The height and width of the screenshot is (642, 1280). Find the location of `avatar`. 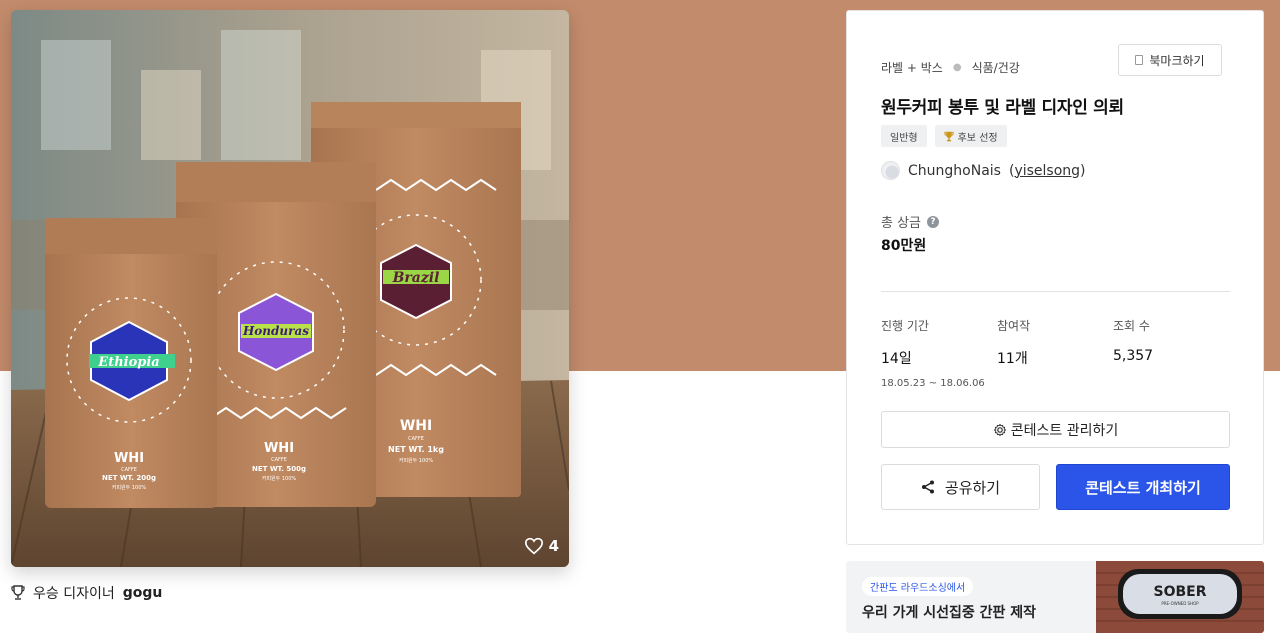

avatar is located at coordinates (890, 170).